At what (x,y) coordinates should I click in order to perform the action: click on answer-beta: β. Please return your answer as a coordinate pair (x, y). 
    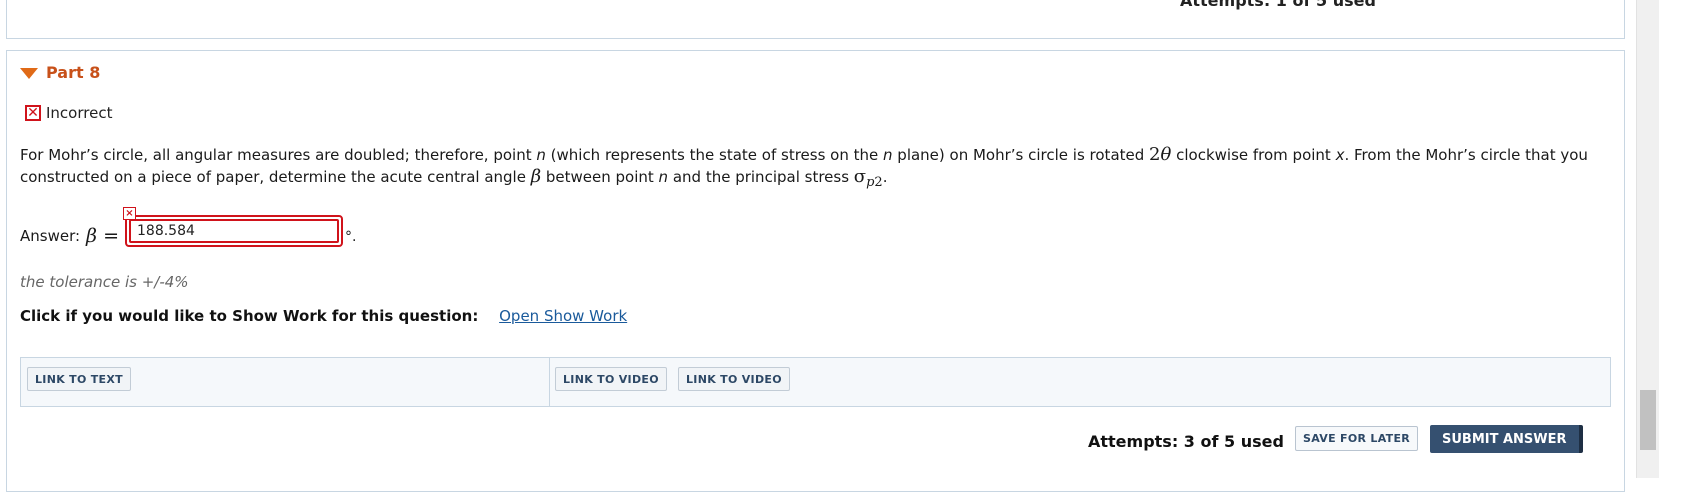
    Looking at the image, I should click on (92, 236).